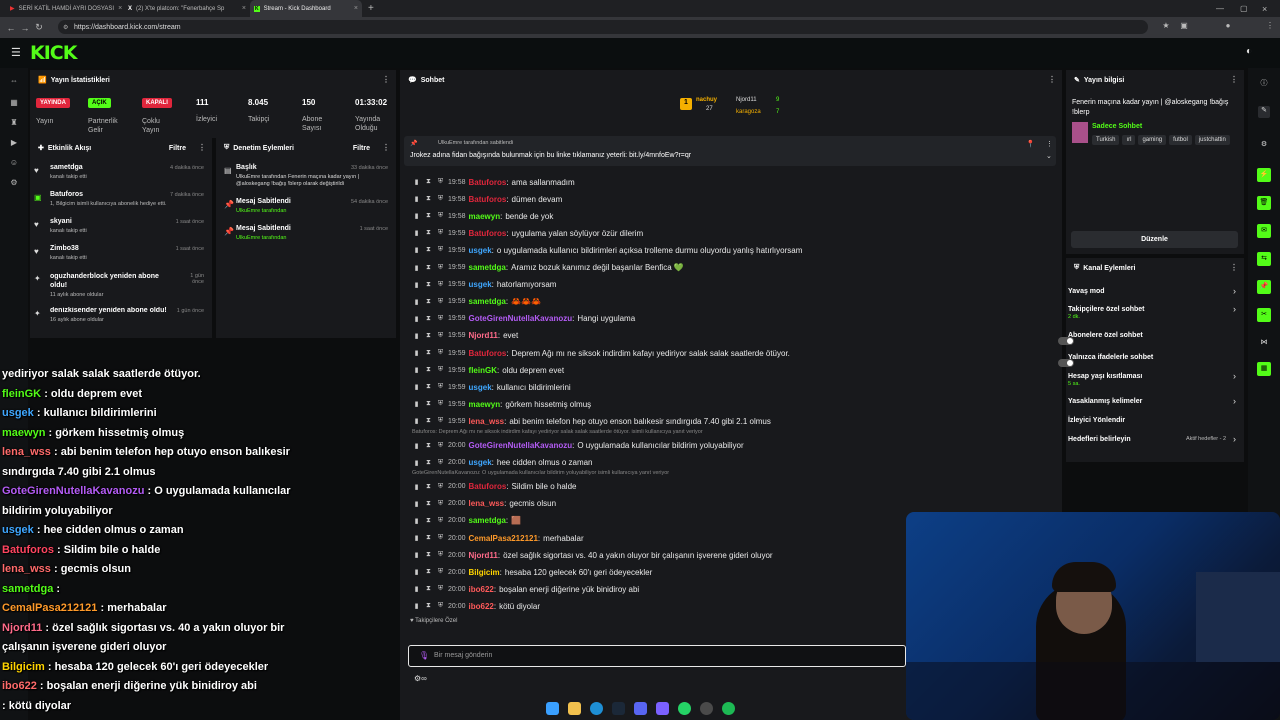  I want to click on raid-icon: ⇆, so click(1264, 259).